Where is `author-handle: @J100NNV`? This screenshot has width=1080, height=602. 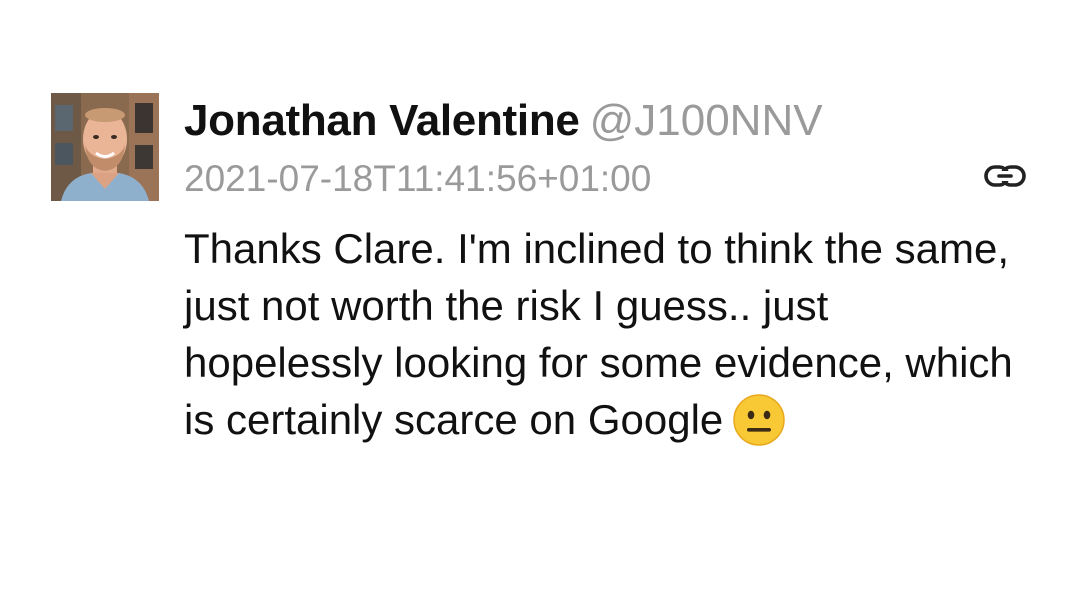
author-handle: @J100NNV is located at coordinates (706, 120).